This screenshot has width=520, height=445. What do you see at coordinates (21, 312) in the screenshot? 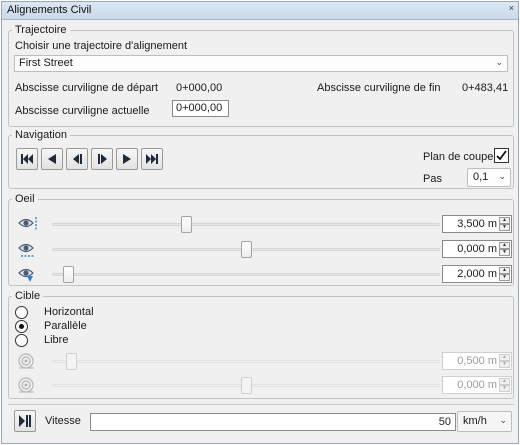
I see `radio-horizontal` at bounding box center [21, 312].